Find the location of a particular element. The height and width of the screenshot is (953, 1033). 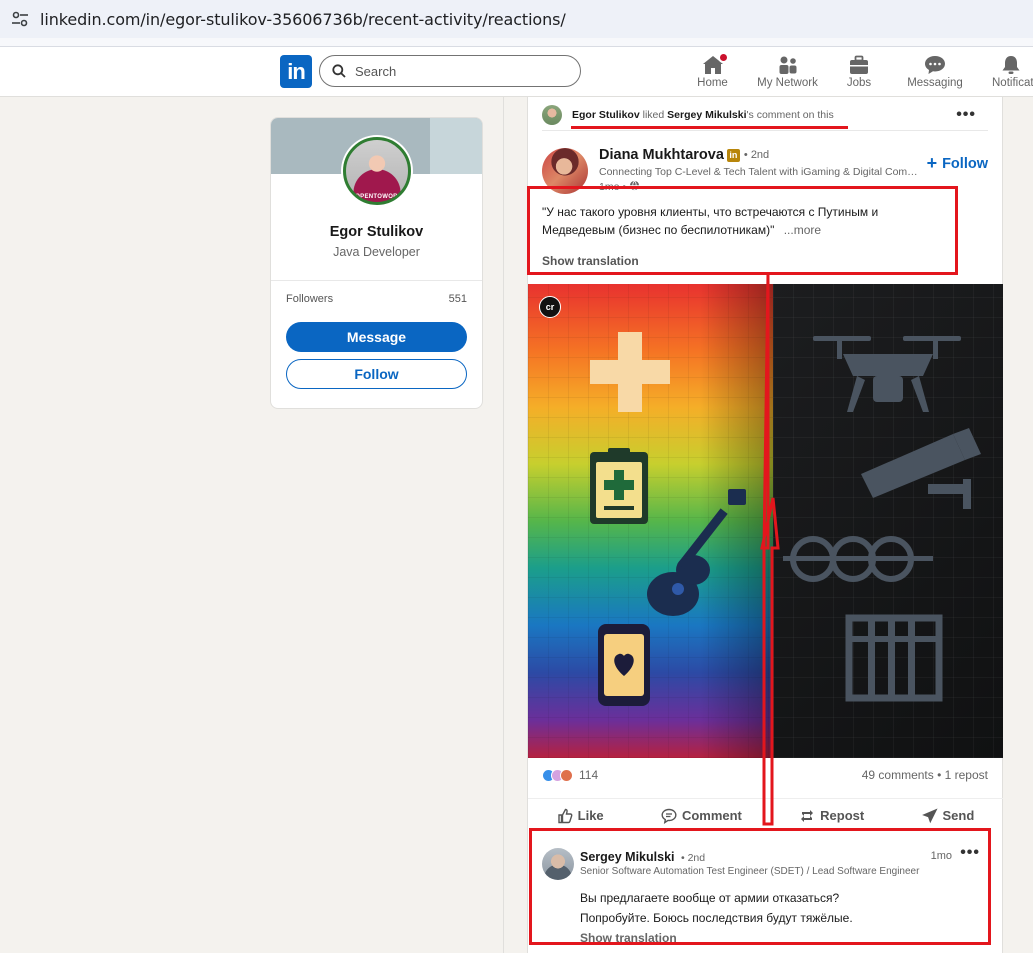

followers-row: Followers 551 is located at coordinates (376, 299).